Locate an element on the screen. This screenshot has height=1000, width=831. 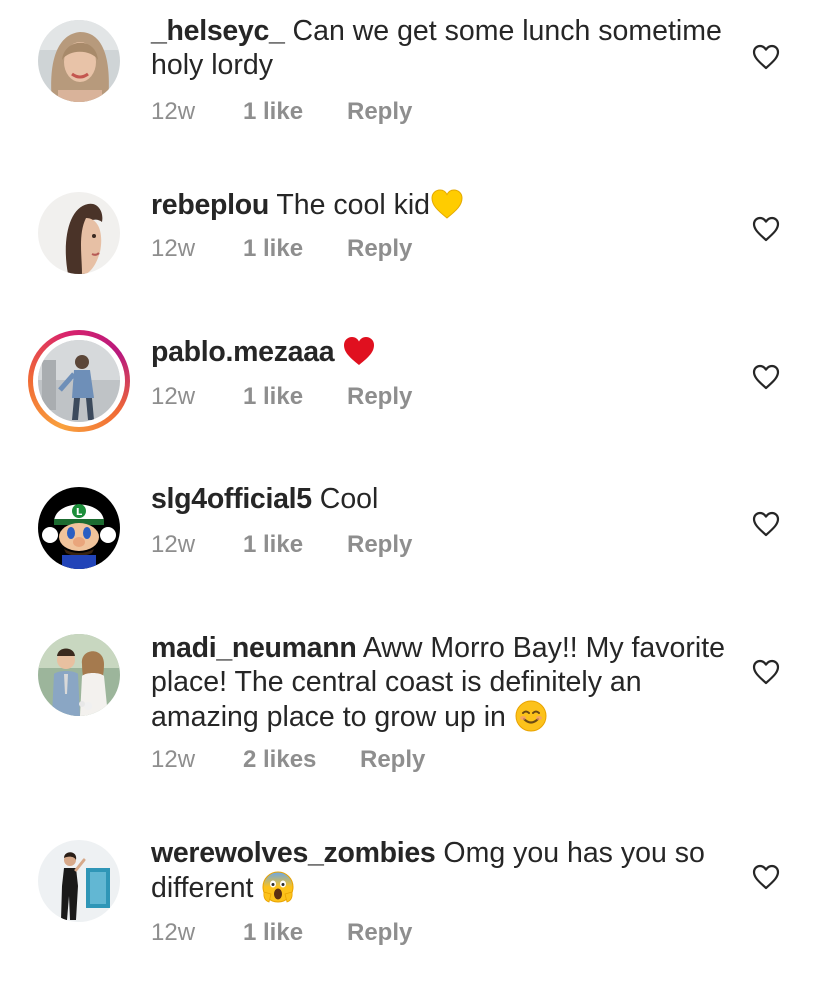
avatar: L is located at coordinates (79, 528).